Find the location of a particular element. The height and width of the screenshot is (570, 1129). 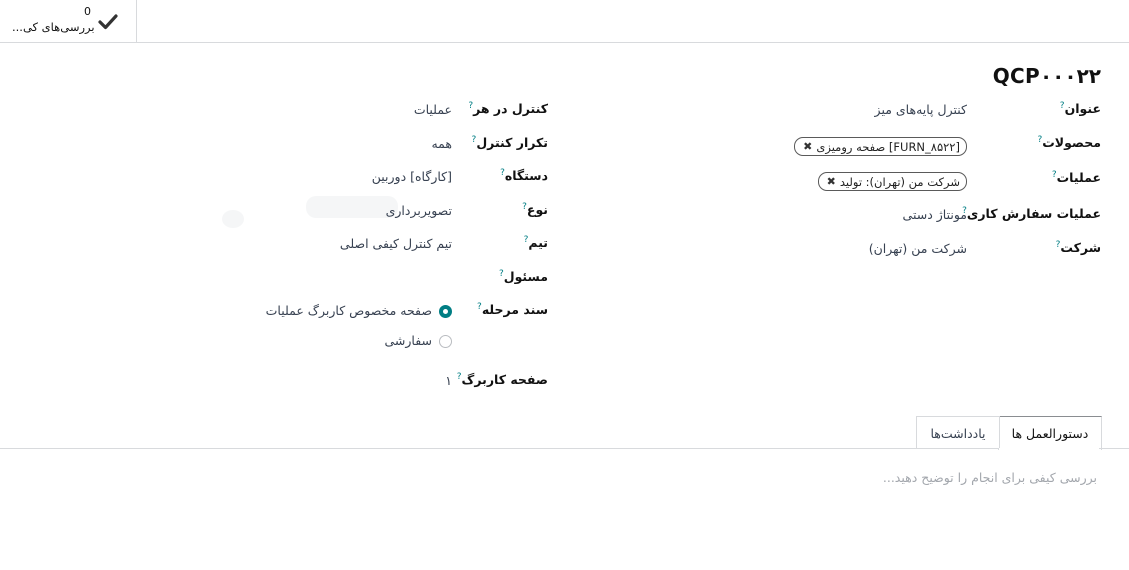

products-label-text: محصولات is located at coordinates (1071, 143).